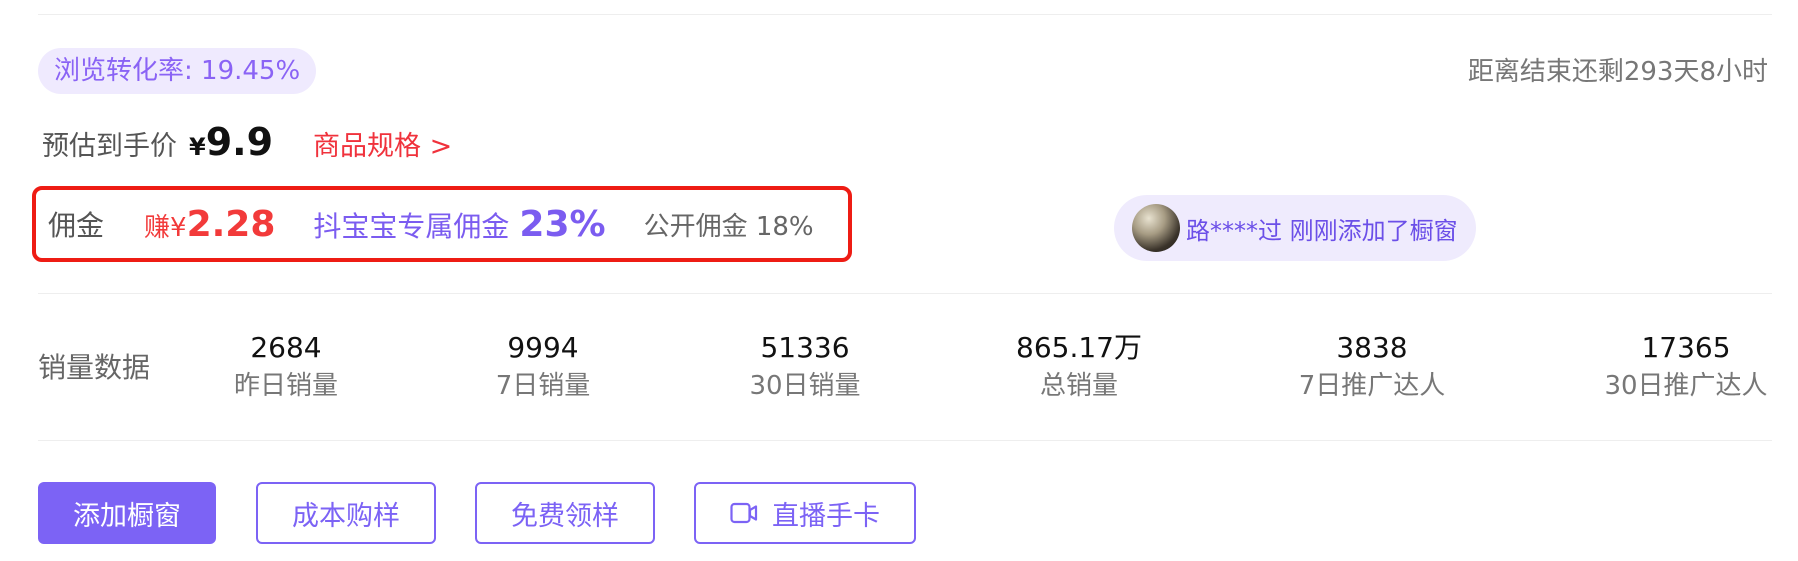  Describe the element at coordinates (744, 513) in the screenshot. I see `video-camera-icon` at that location.